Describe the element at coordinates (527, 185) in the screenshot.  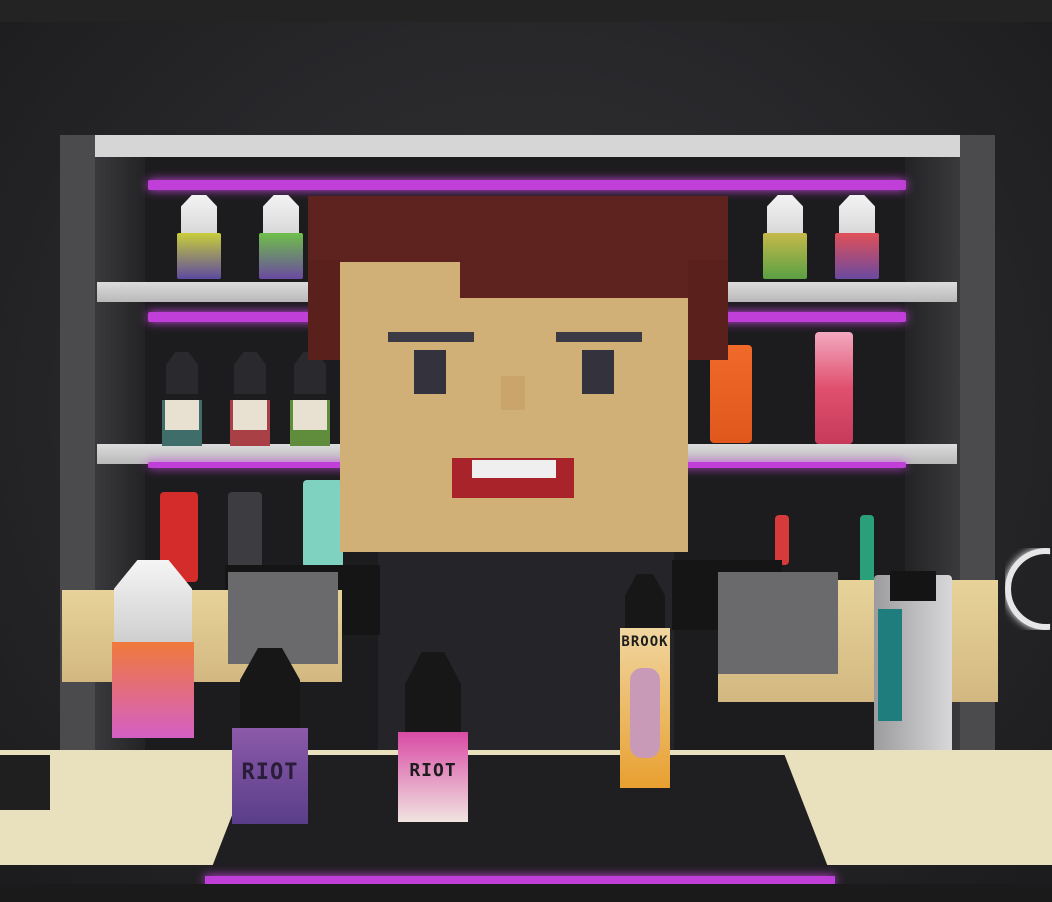
I see `neon-light-top` at that location.